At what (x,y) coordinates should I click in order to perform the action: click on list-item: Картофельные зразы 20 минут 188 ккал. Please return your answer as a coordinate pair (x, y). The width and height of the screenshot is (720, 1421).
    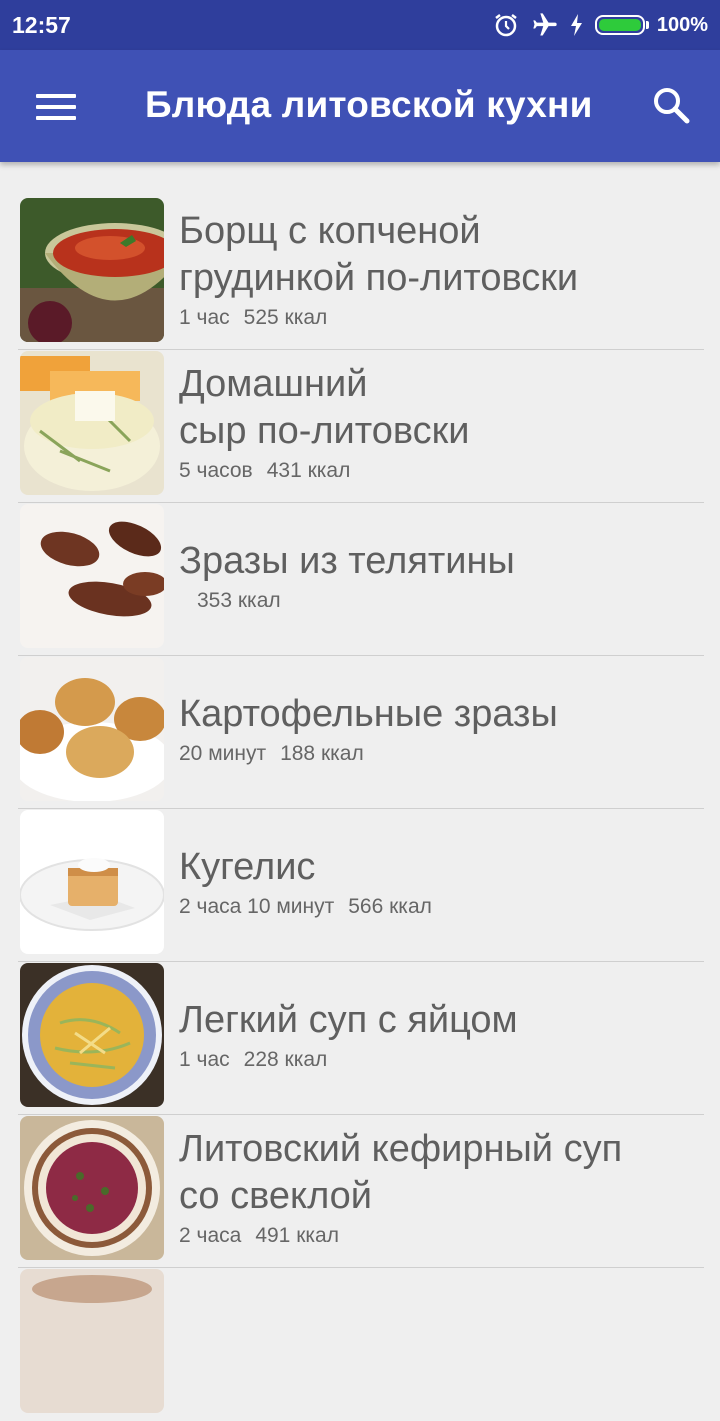
    Looking at the image, I should click on (360, 732).